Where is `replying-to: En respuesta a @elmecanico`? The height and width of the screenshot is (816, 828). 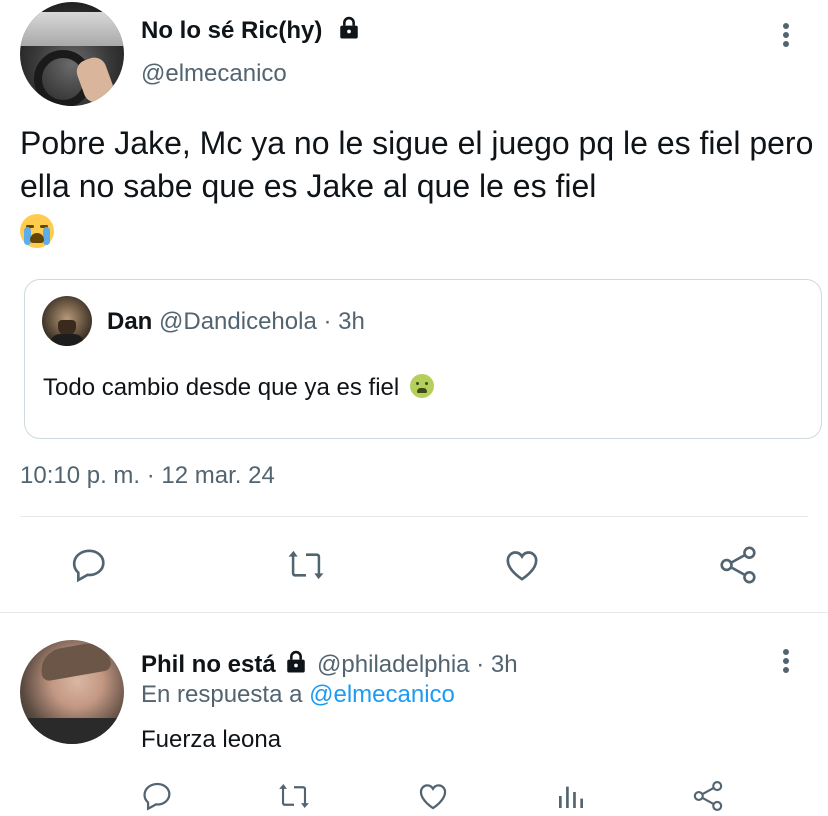
replying-to: En respuesta a @elmecanico is located at coordinates (298, 694).